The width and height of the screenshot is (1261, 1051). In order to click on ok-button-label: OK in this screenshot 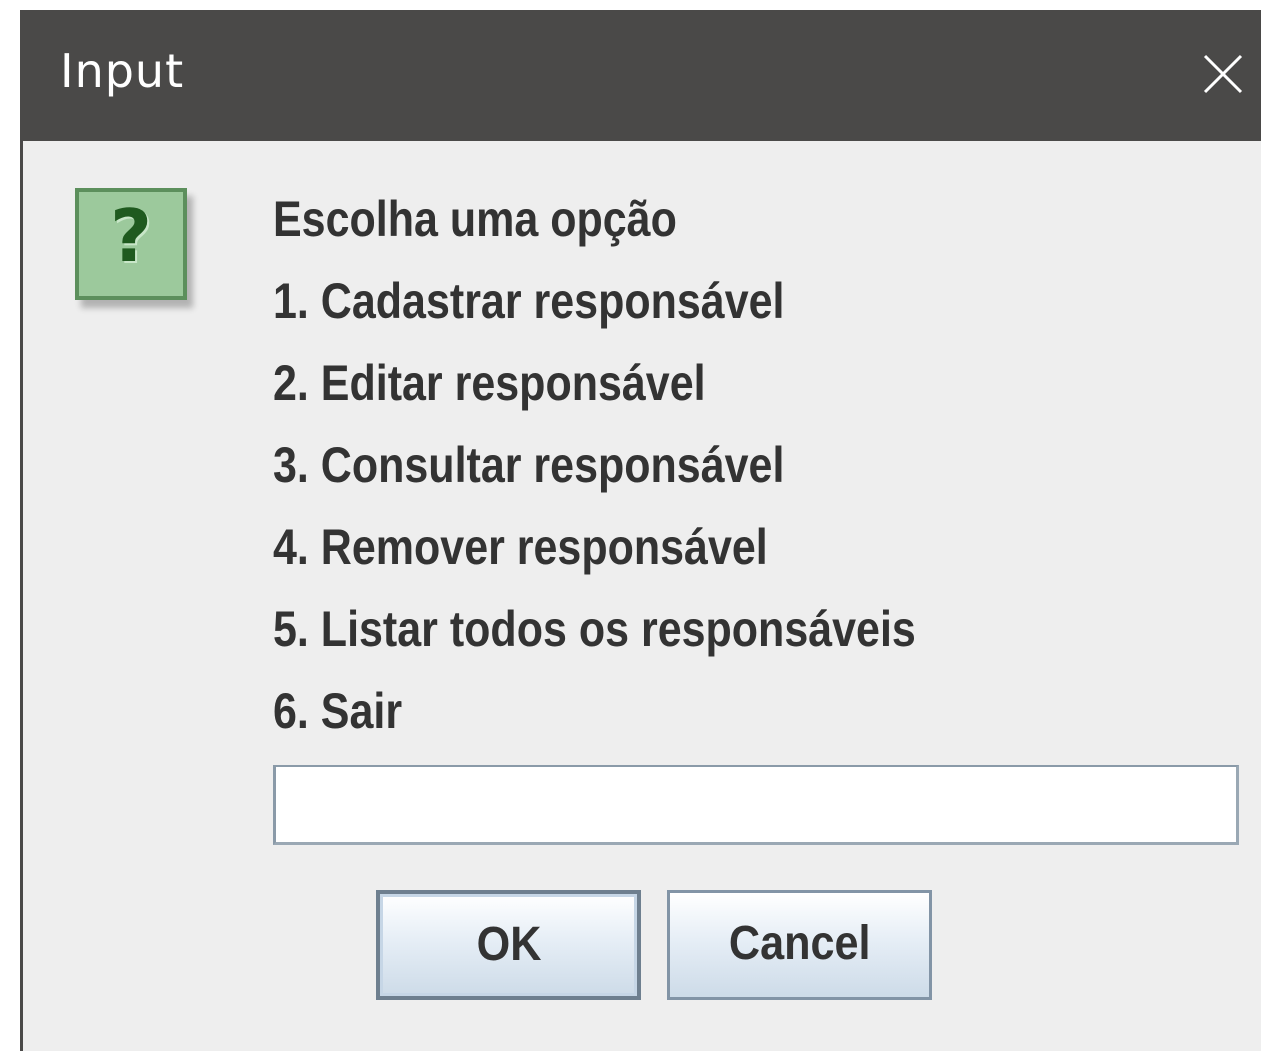, I will do `click(508, 944)`.